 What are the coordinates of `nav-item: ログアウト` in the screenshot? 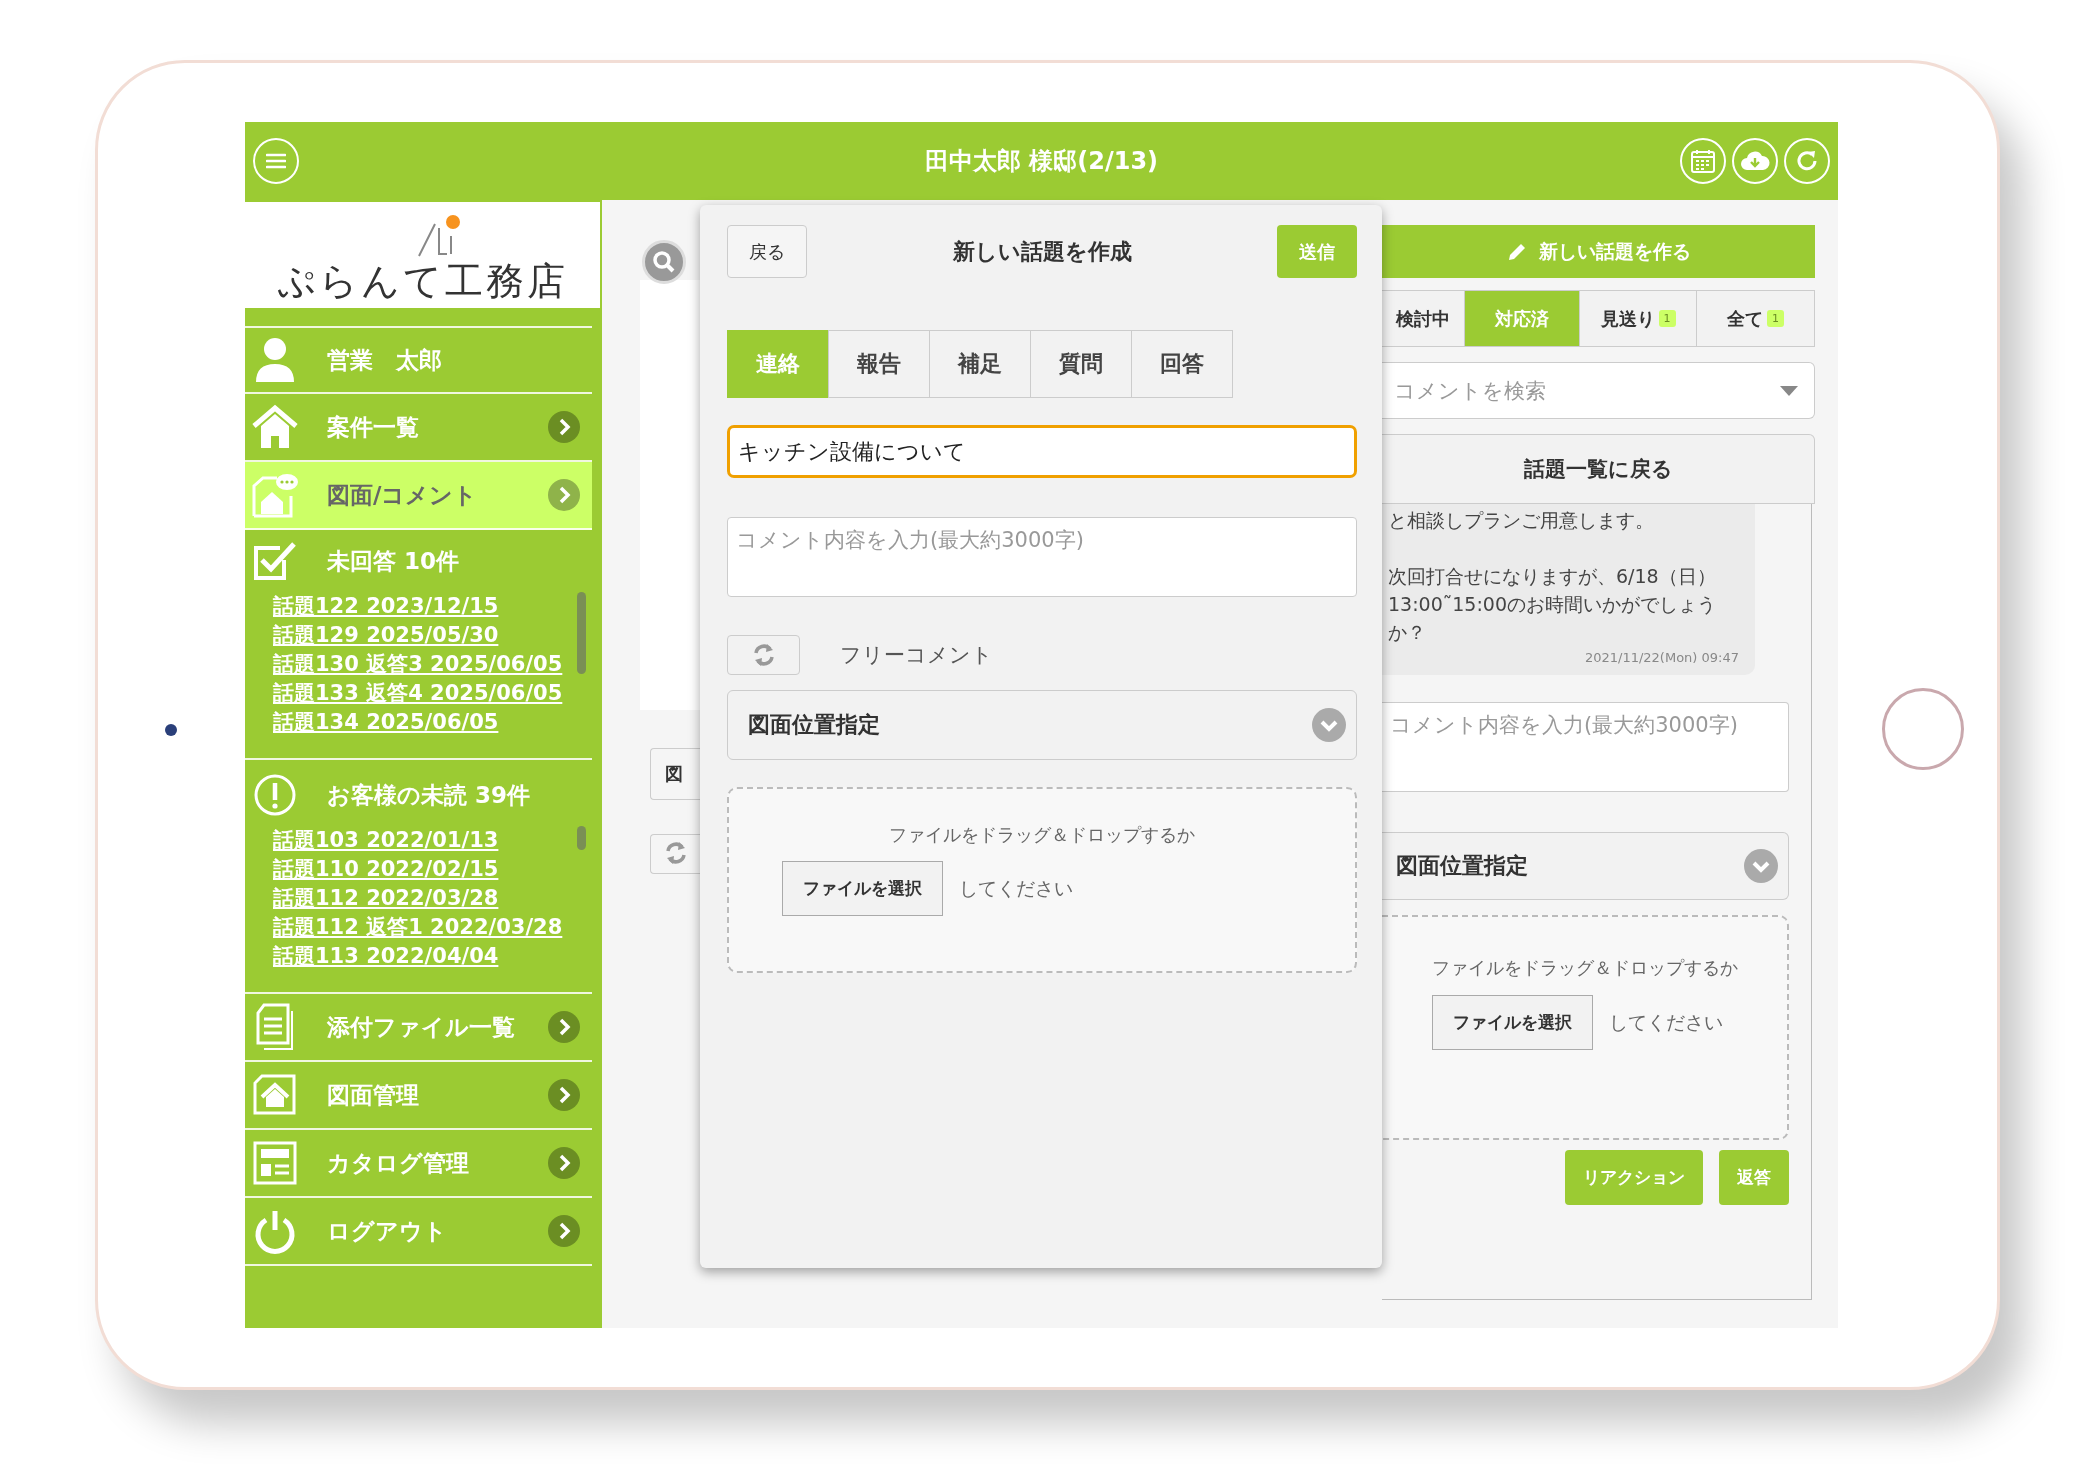 It's located at (418, 1232).